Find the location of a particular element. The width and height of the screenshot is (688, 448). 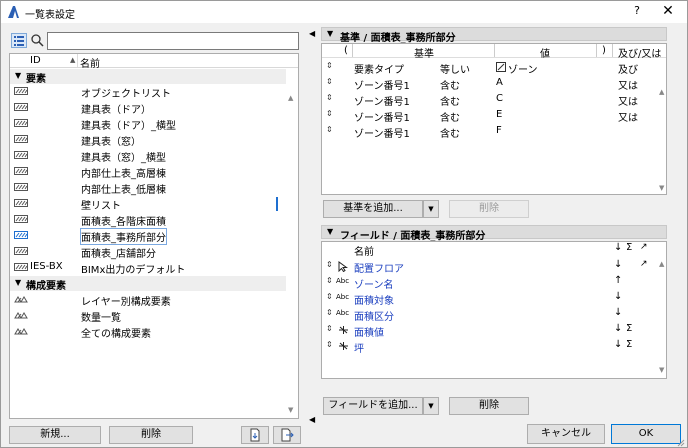

group-elements: ▼ 要素 is located at coordinates (148, 77).